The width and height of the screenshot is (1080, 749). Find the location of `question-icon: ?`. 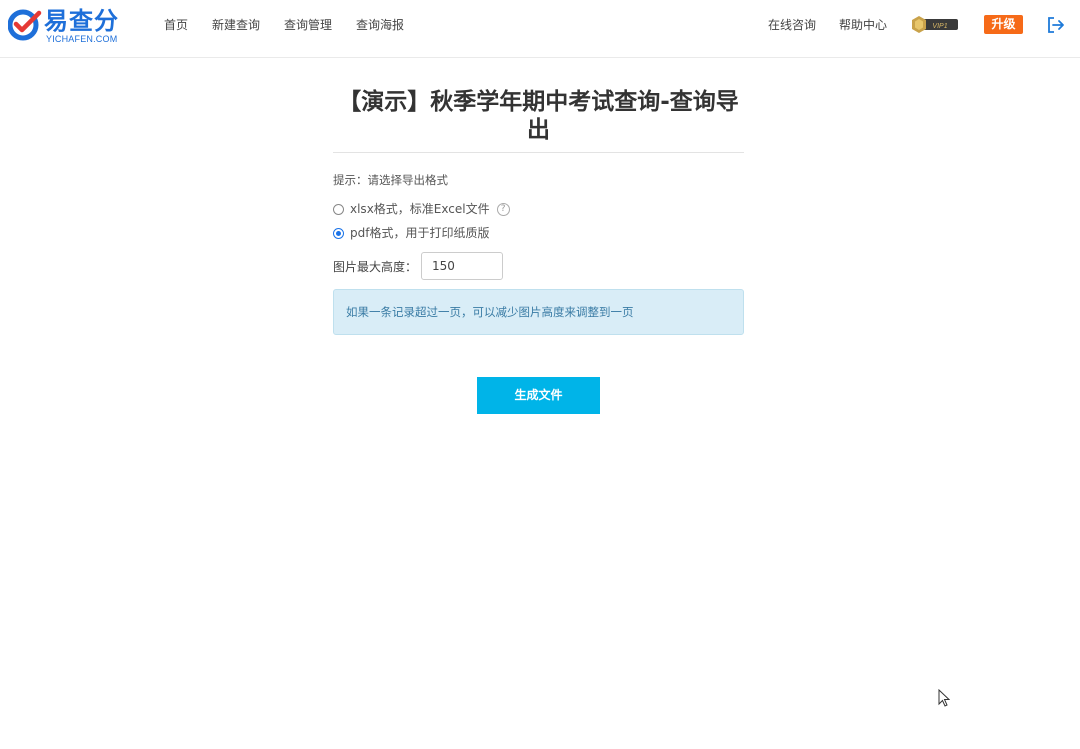

question-icon: ? is located at coordinates (503, 209).